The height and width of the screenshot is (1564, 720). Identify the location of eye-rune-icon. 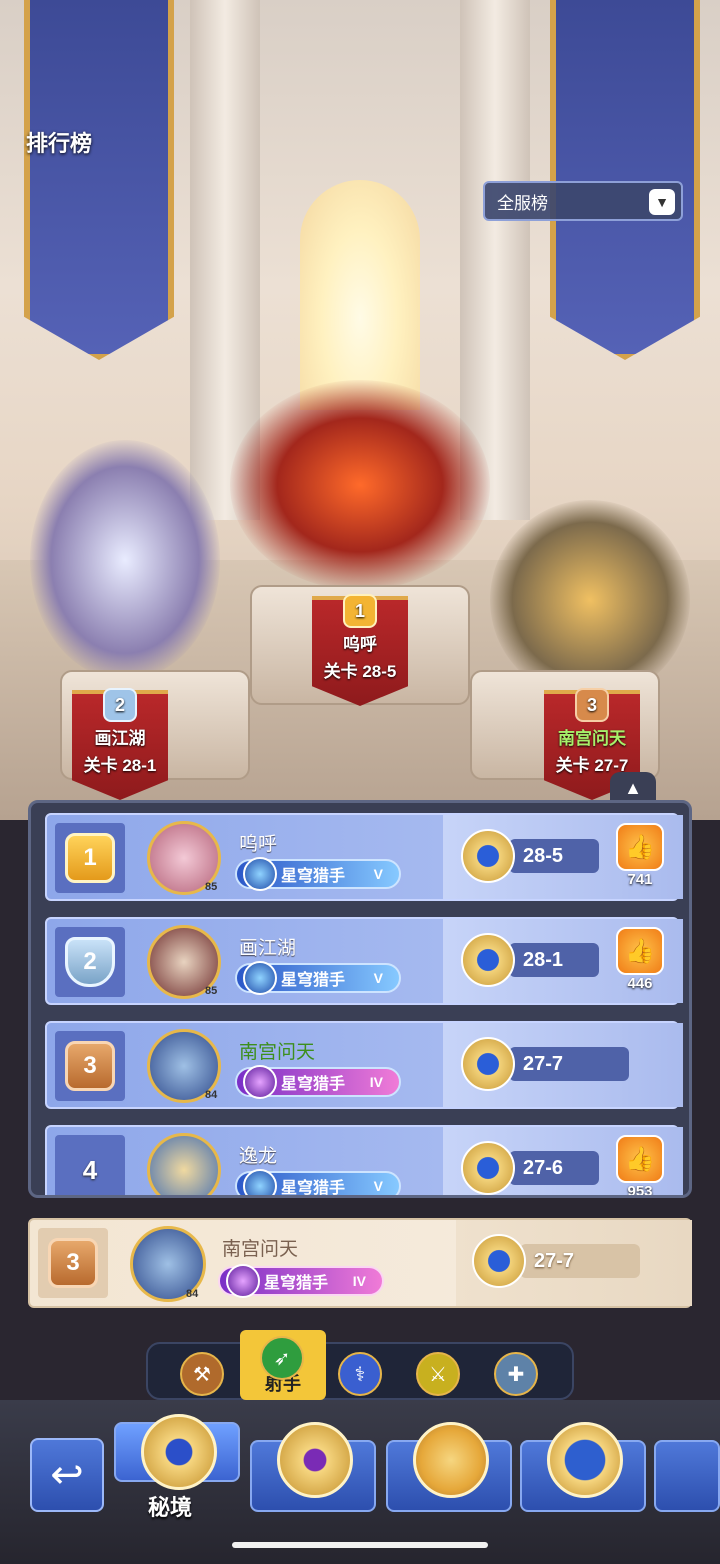
(315, 1460).